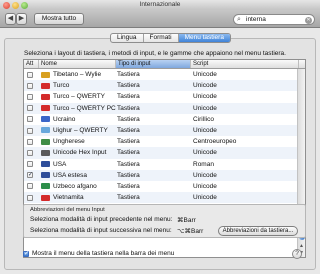 This screenshot has width=320, height=274. What do you see at coordinates (6, 5) in the screenshot?
I see `close-window-icon` at bounding box center [6, 5].